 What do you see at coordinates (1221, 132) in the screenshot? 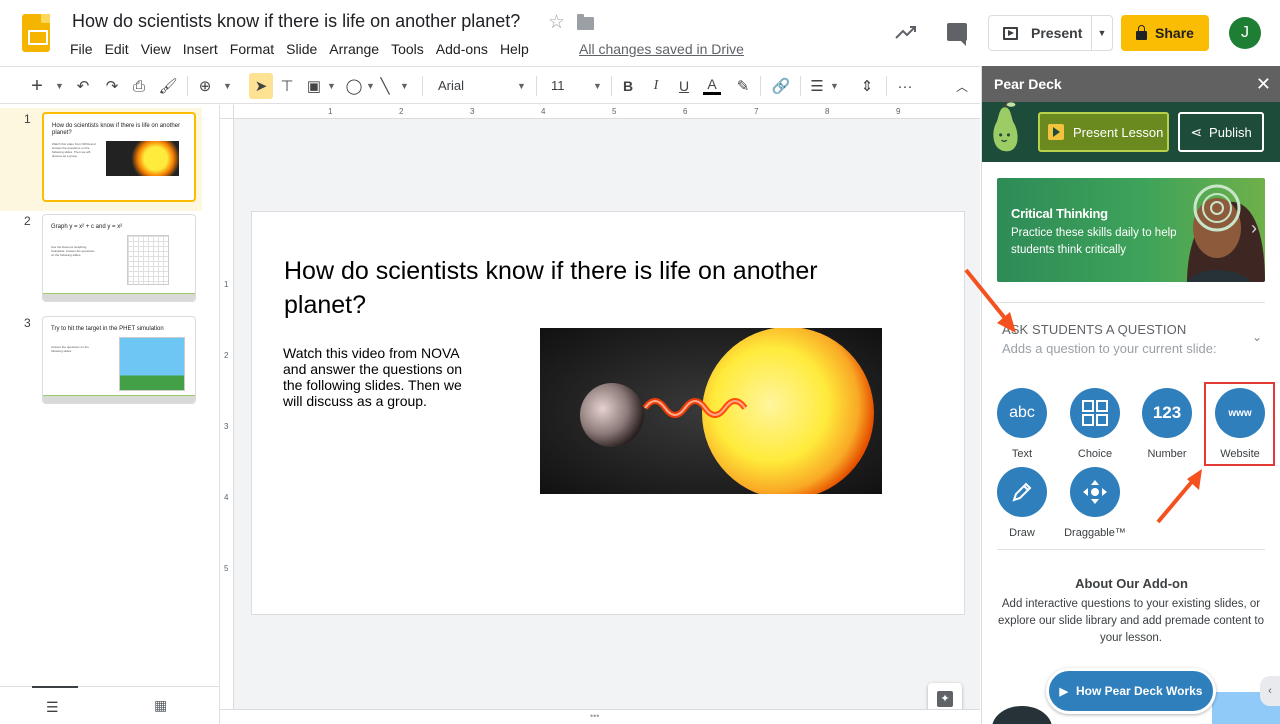
I see `publish-button: ⋖ Publish` at bounding box center [1221, 132].